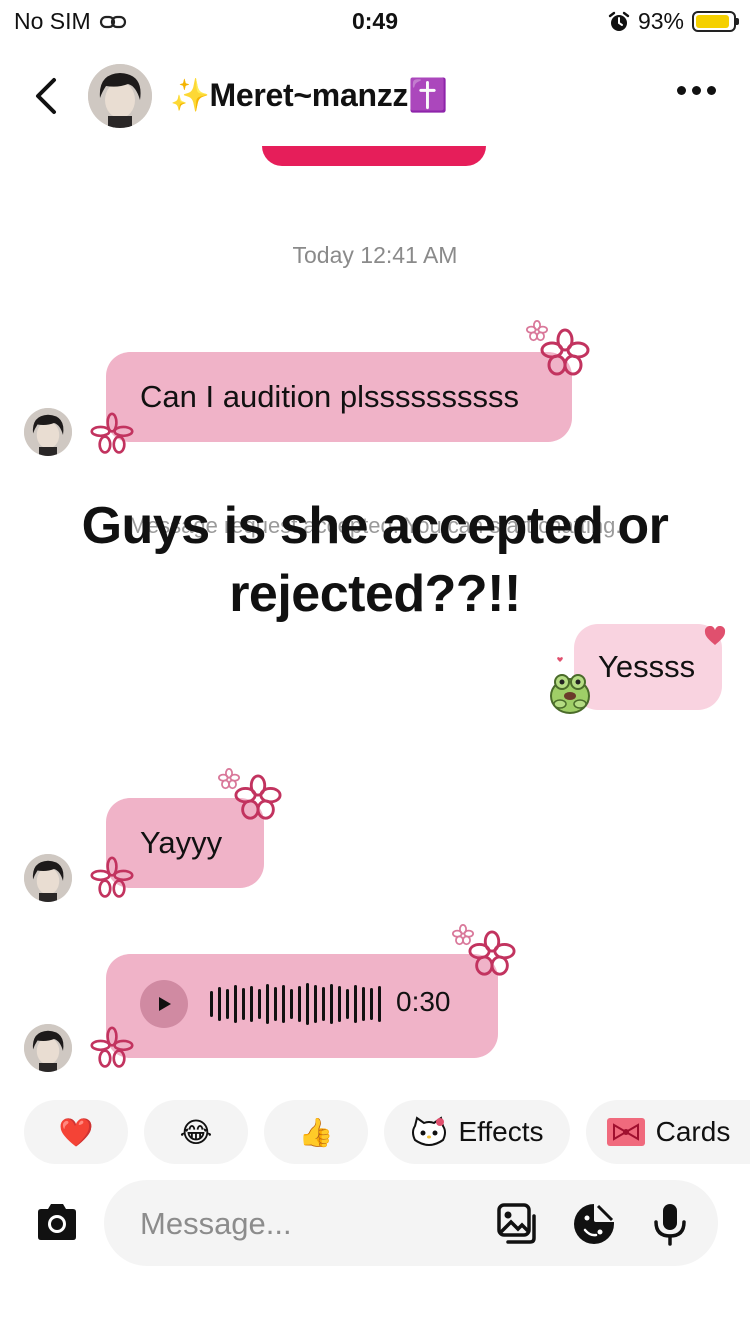  What do you see at coordinates (423, 1001) in the screenshot?
I see `voice-duration: 0:30` at bounding box center [423, 1001].